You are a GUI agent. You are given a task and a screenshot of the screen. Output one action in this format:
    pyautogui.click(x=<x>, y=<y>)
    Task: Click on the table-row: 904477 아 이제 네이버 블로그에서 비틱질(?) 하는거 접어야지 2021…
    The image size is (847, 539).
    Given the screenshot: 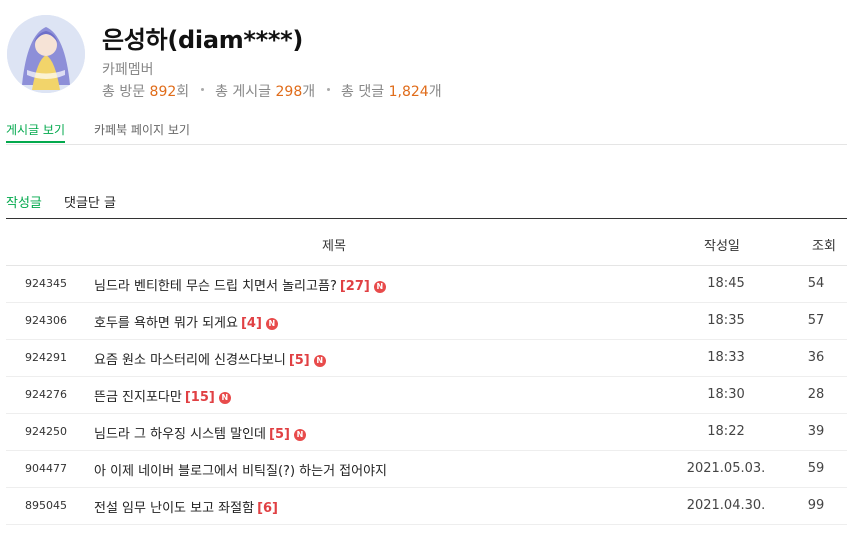 What is the action you would take?
    pyautogui.click(x=426, y=469)
    